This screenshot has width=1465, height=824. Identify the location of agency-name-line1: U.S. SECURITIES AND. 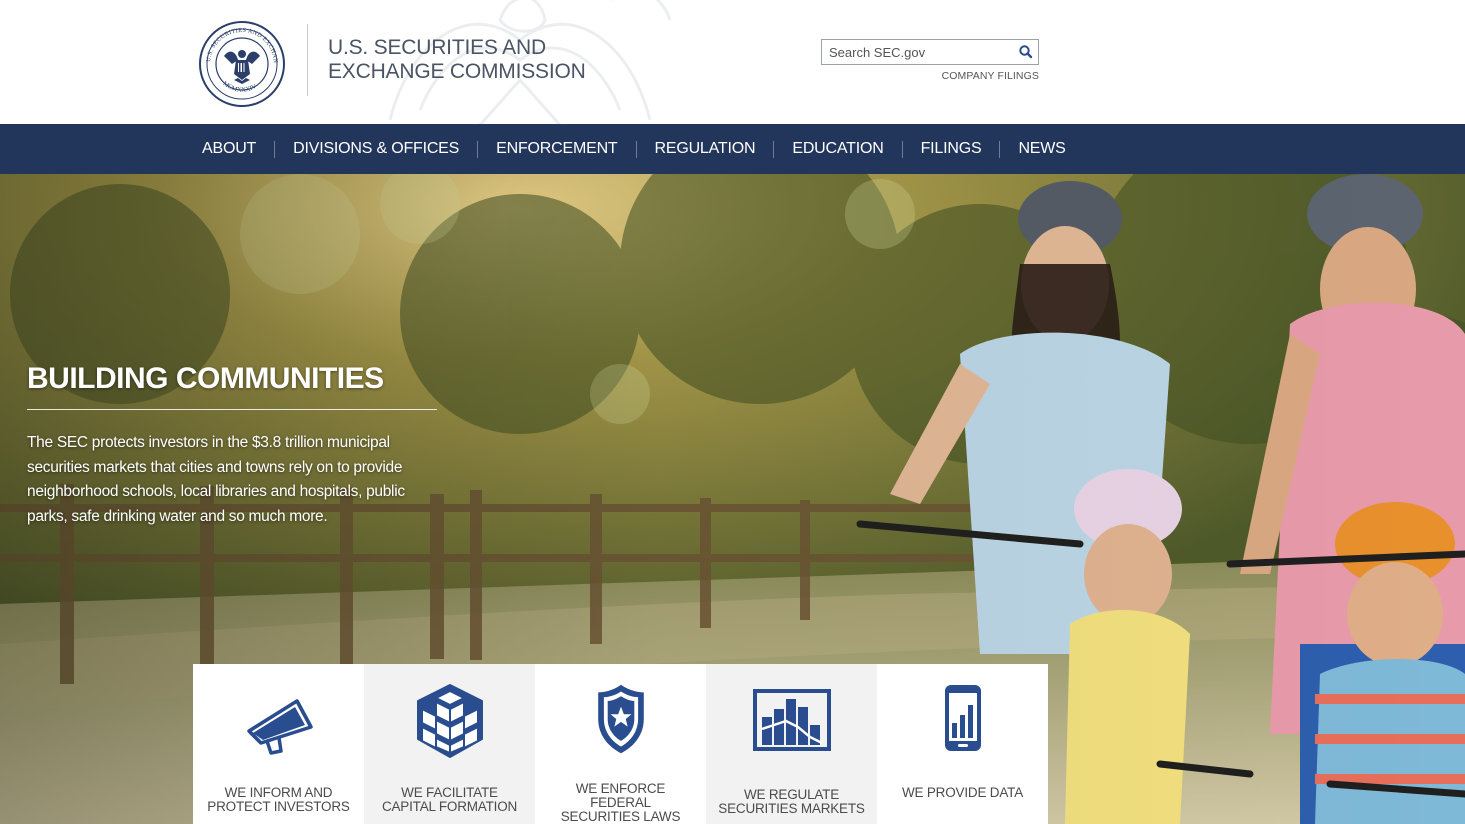
(437, 47).